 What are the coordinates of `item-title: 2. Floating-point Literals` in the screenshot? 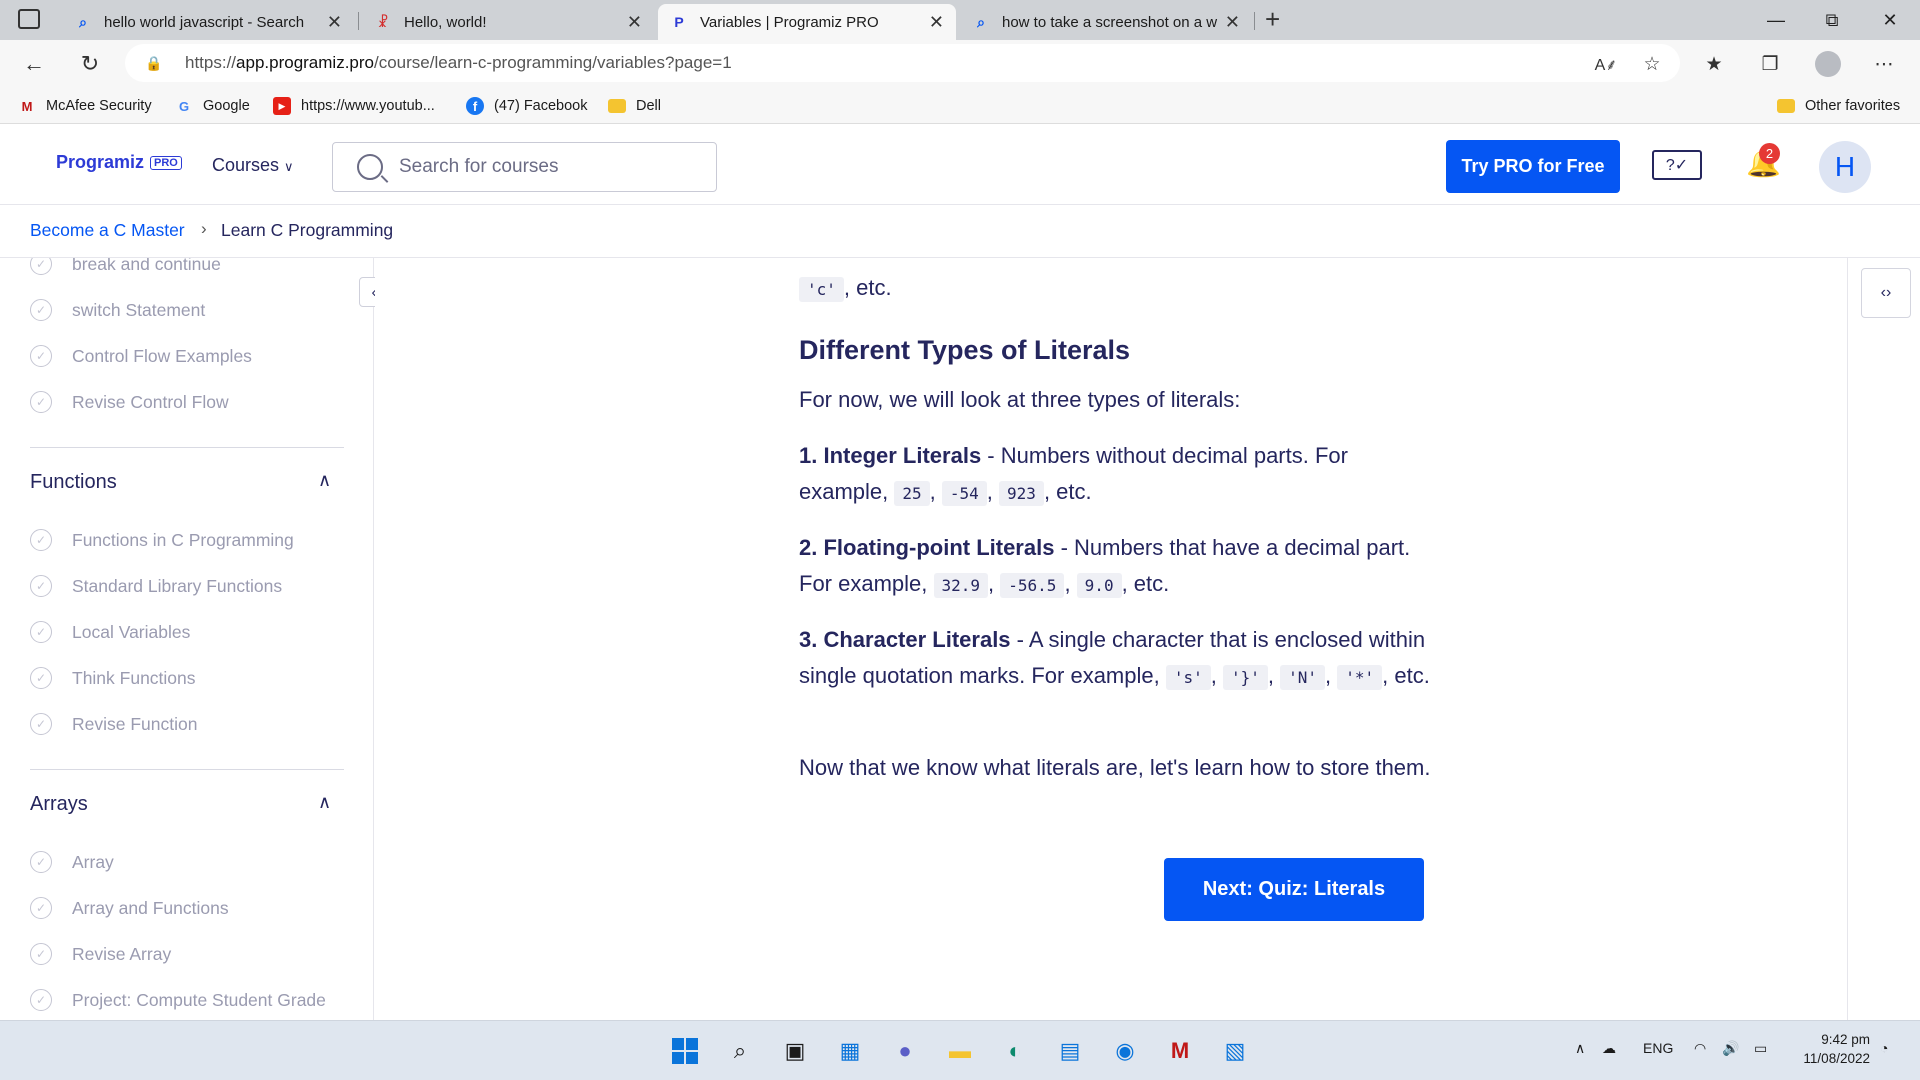 It's located at (927, 547).